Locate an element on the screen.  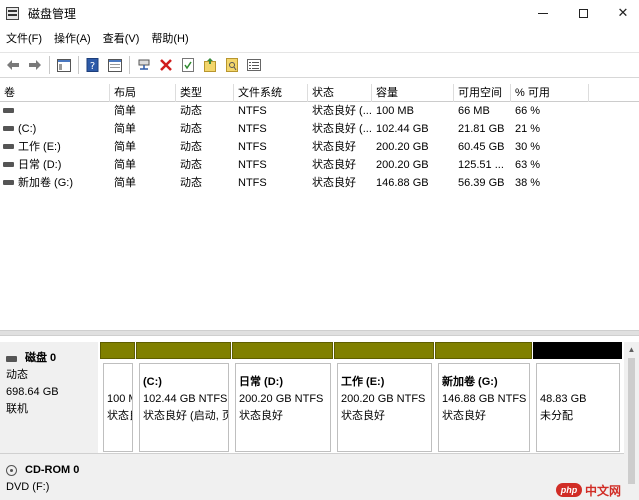
percent-free-cell: 21 % is located at coordinates (528, 129).